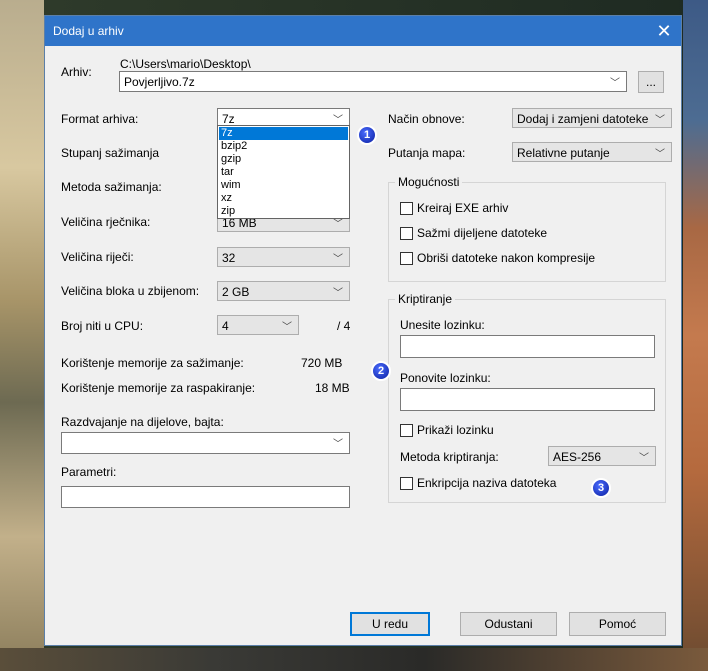 The image size is (708, 671). What do you see at coordinates (373, 81) in the screenshot?
I see `archive-name-combo: Povjerljivo.7z ﹀` at bounding box center [373, 81].